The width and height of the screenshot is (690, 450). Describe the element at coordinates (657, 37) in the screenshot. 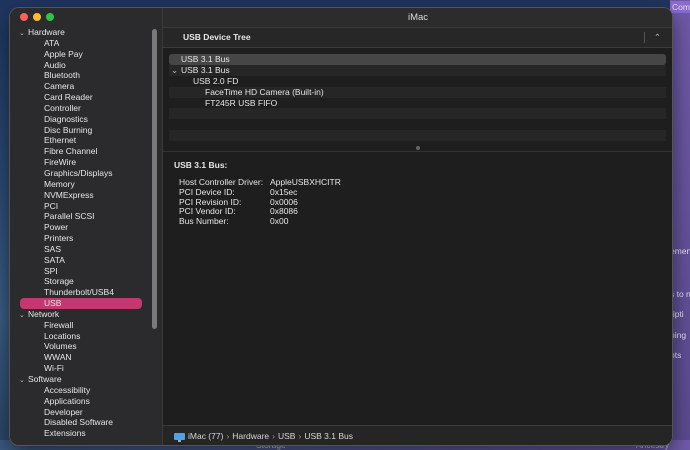

I see `chevron-up-icon: ⌃` at that location.